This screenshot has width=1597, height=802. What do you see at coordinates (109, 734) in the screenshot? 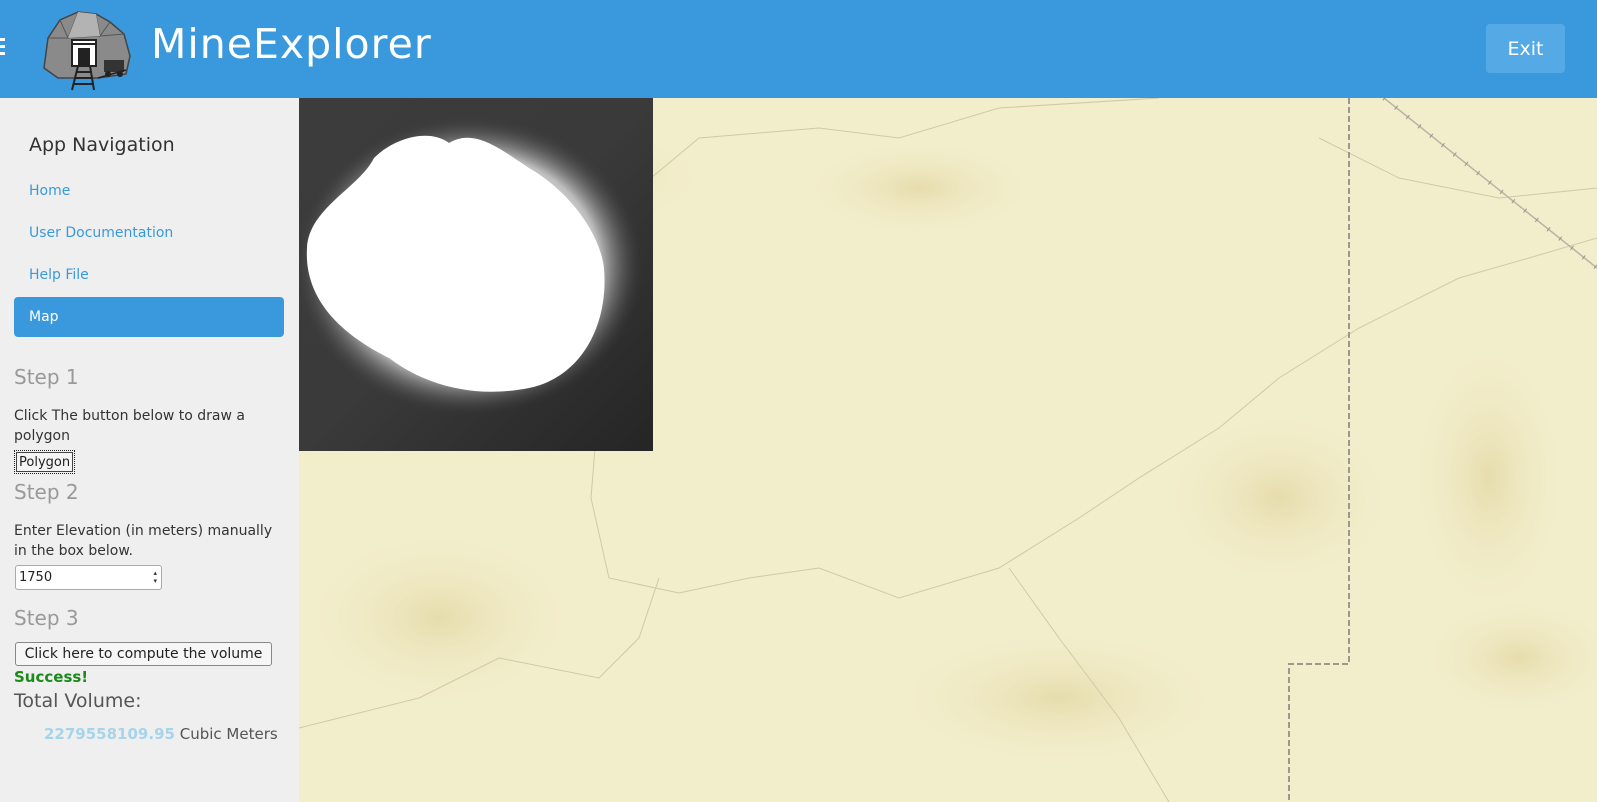
I see `volume-value: 2279558109.95` at bounding box center [109, 734].